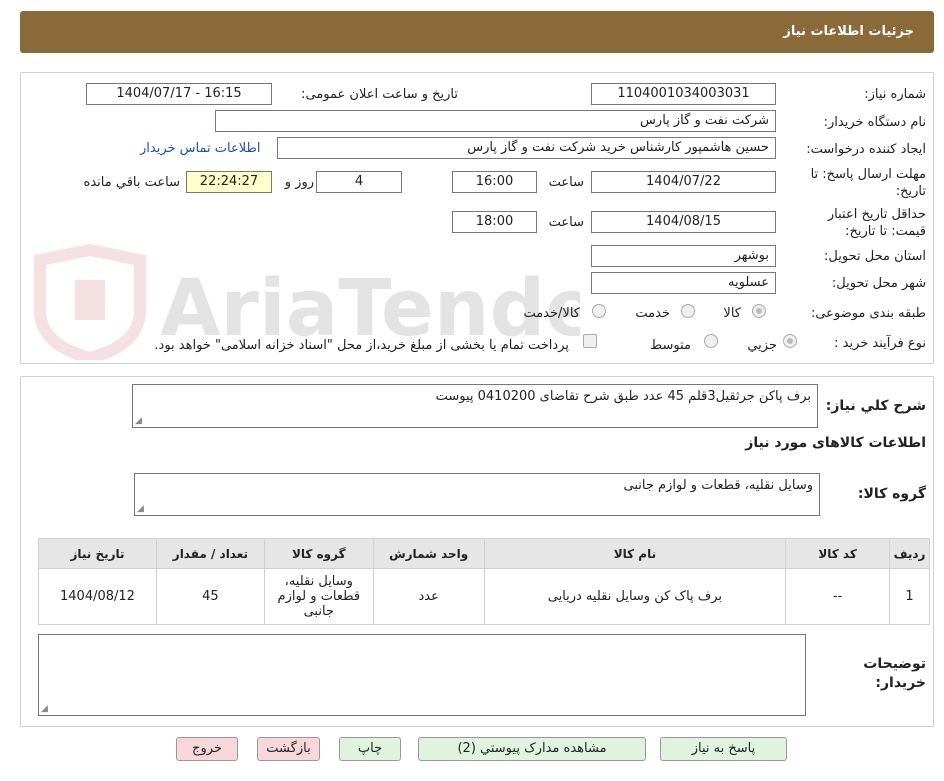  Describe the element at coordinates (318, 596) in the screenshot. I see `cell-goods-group: وسایل نقلیه، قطعات و لوازم جانبی` at that location.